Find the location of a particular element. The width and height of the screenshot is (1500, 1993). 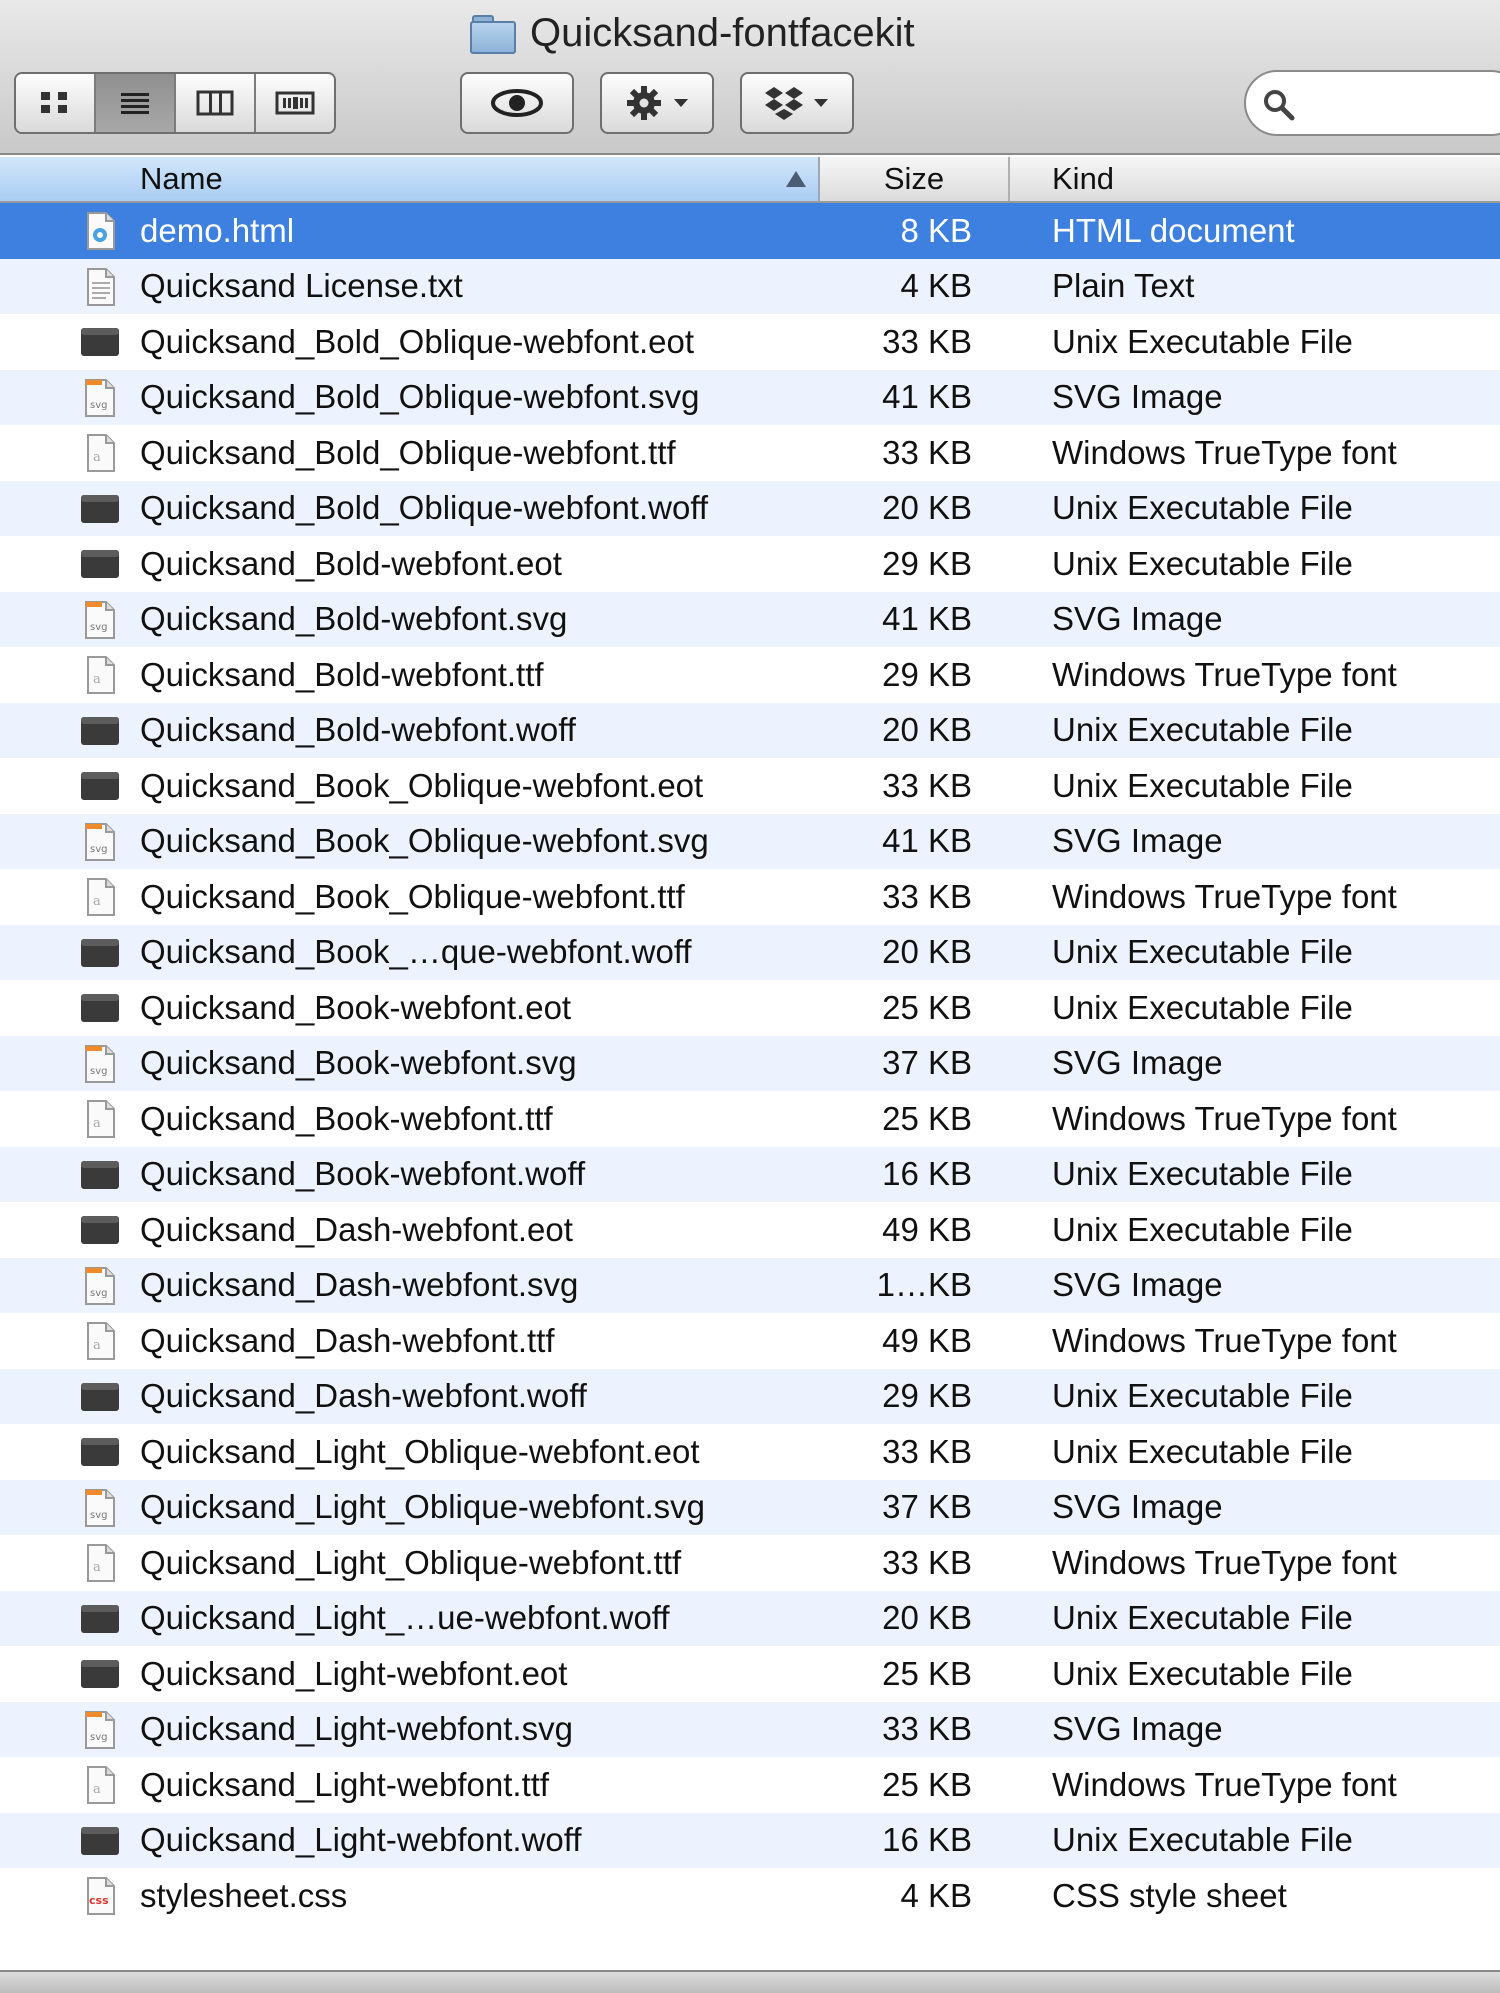

column-view-button is located at coordinates (216, 103).